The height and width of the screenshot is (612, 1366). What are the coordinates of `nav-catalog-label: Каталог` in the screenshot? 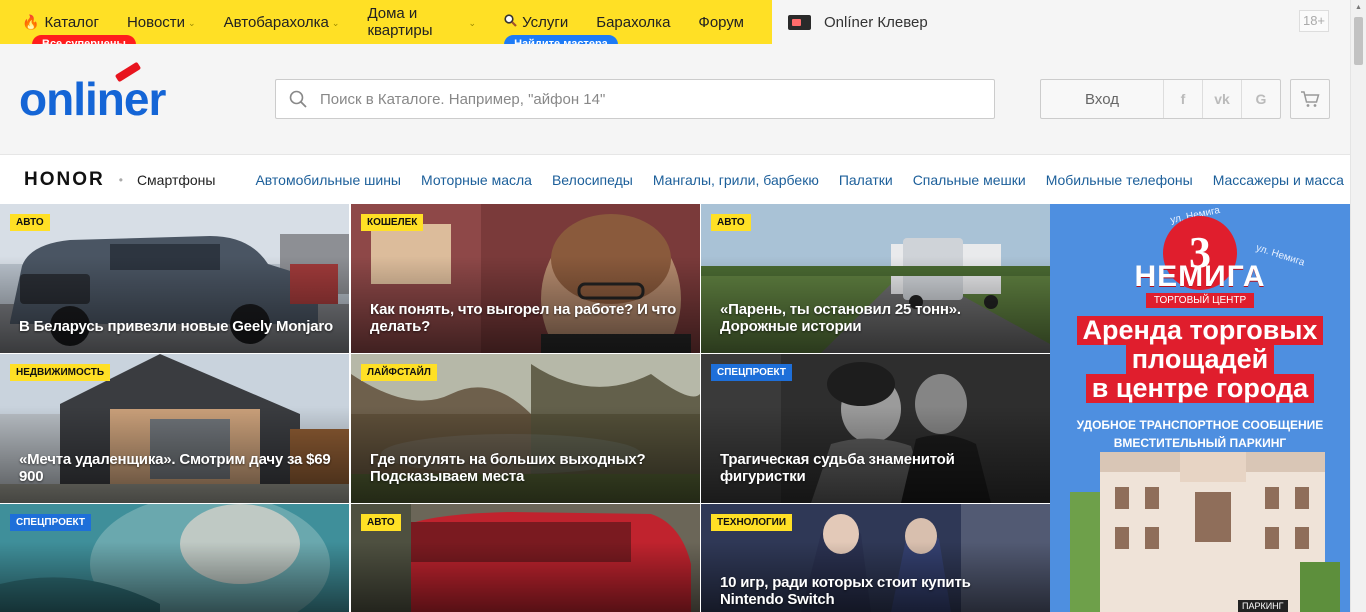 It's located at (71, 22).